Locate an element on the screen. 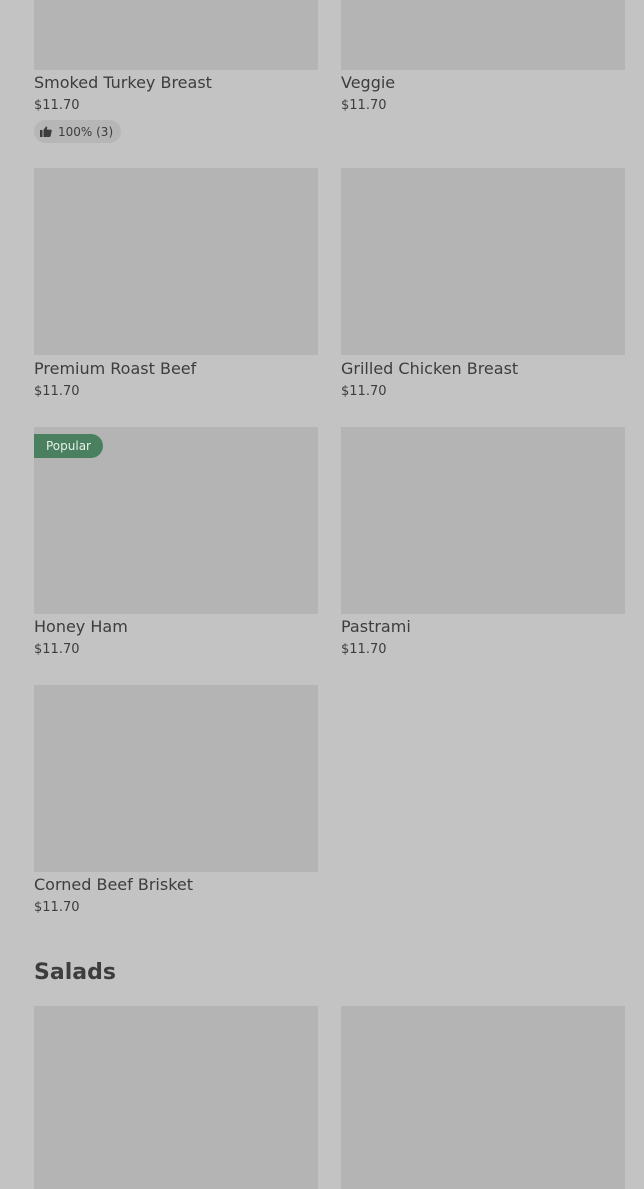 This screenshot has width=644, height=1189. rating-badge: 100% (3) is located at coordinates (78, 131).